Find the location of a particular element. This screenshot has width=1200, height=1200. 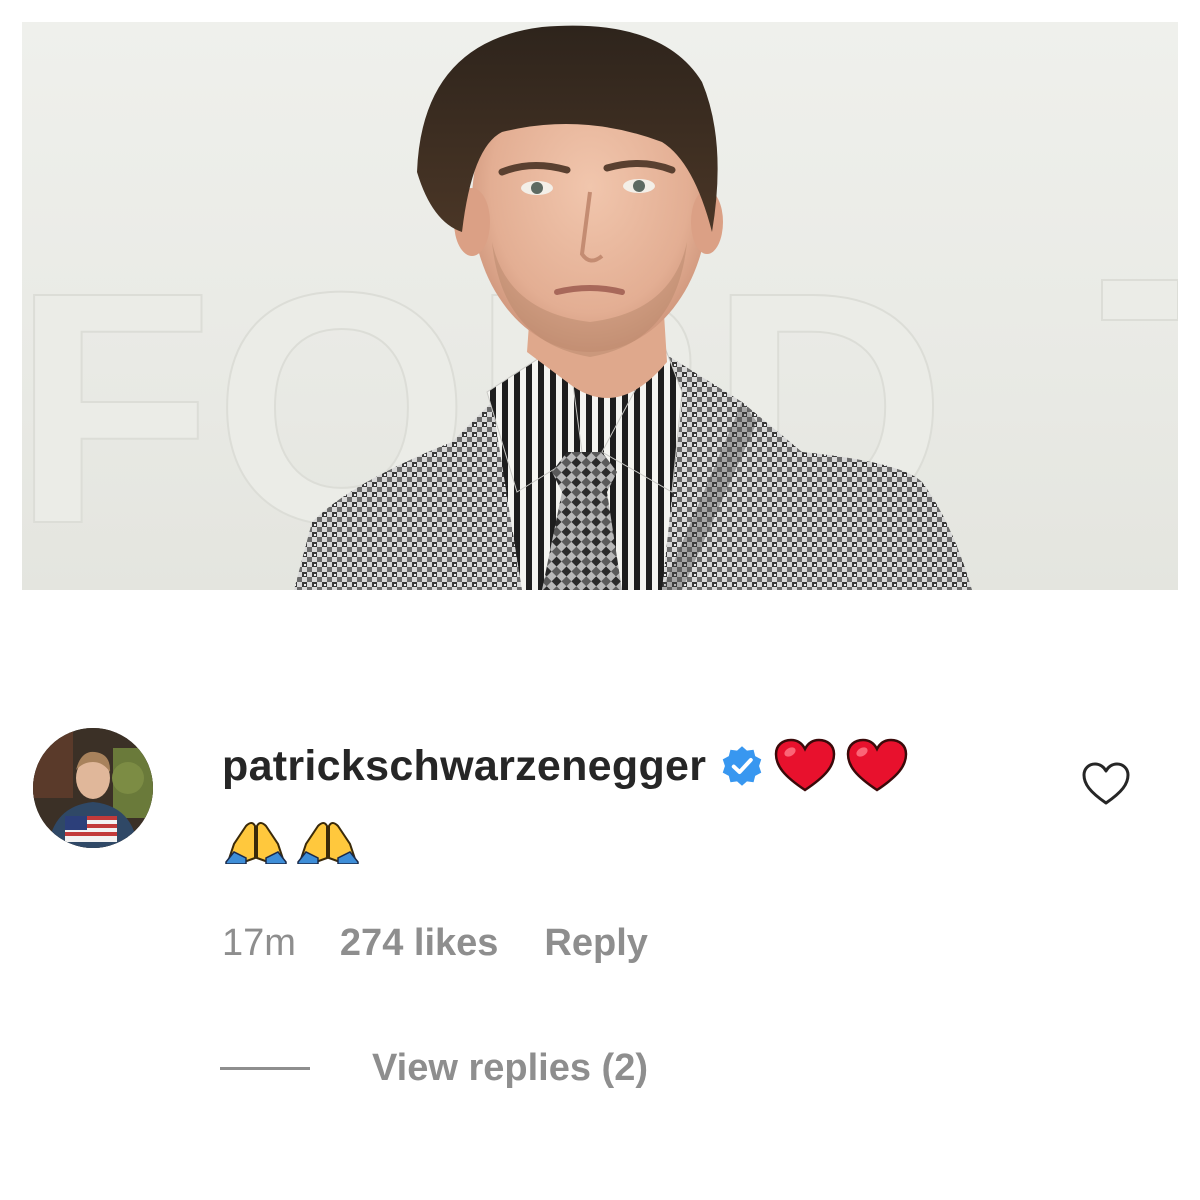

view-replies-label: View replies (2) is located at coordinates (510, 1067).